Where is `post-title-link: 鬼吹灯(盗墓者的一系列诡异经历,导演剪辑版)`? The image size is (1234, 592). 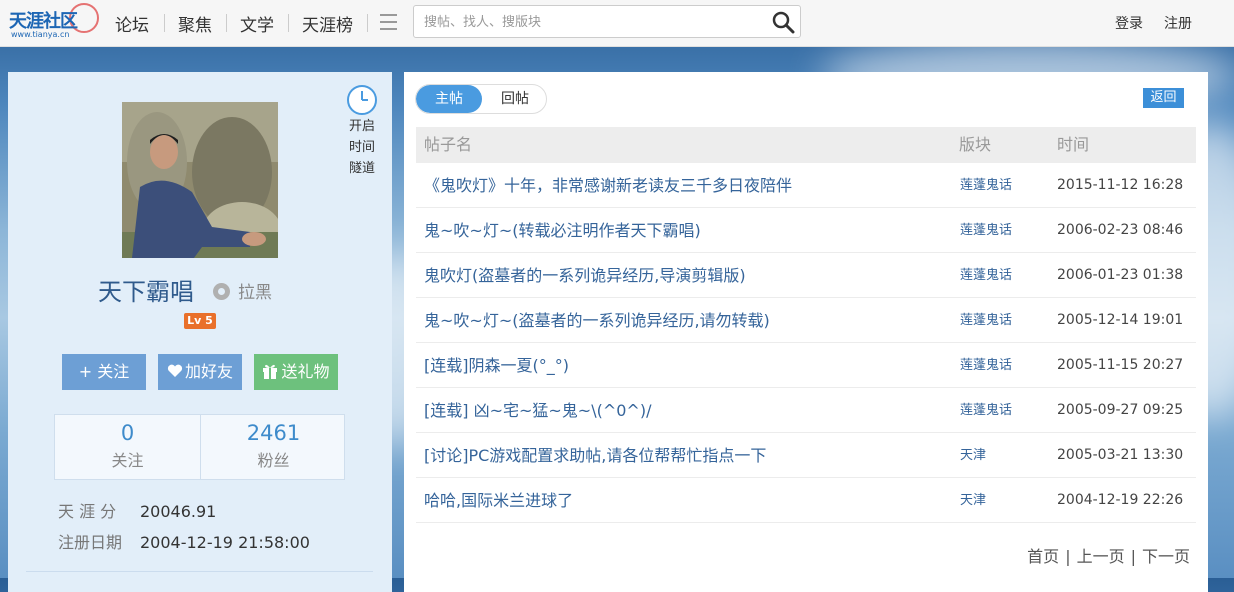 post-title-link: 鬼吹灯(盗墓者的一系列诡异经历,导演剪辑版) is located at coordinates (585, 275).